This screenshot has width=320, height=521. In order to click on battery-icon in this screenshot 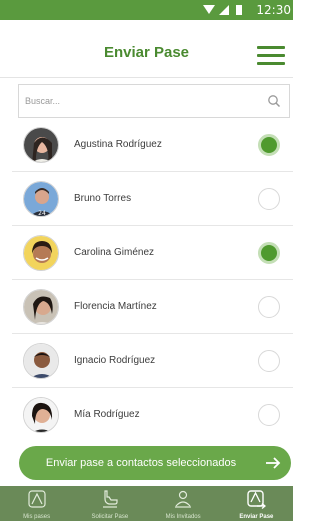, I will do `click(239, 10)`.